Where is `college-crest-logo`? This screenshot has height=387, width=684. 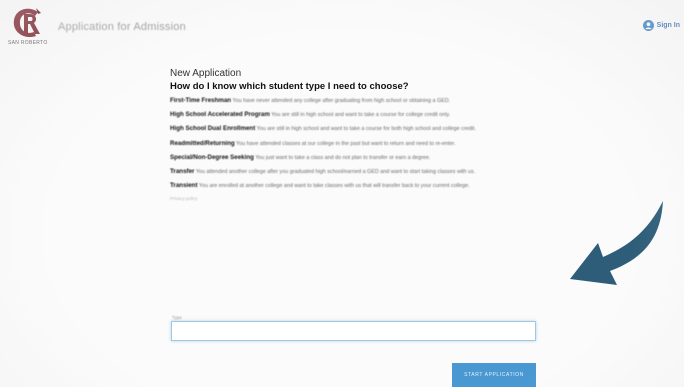 college-crest-logo is located at coordinates (28, 24).